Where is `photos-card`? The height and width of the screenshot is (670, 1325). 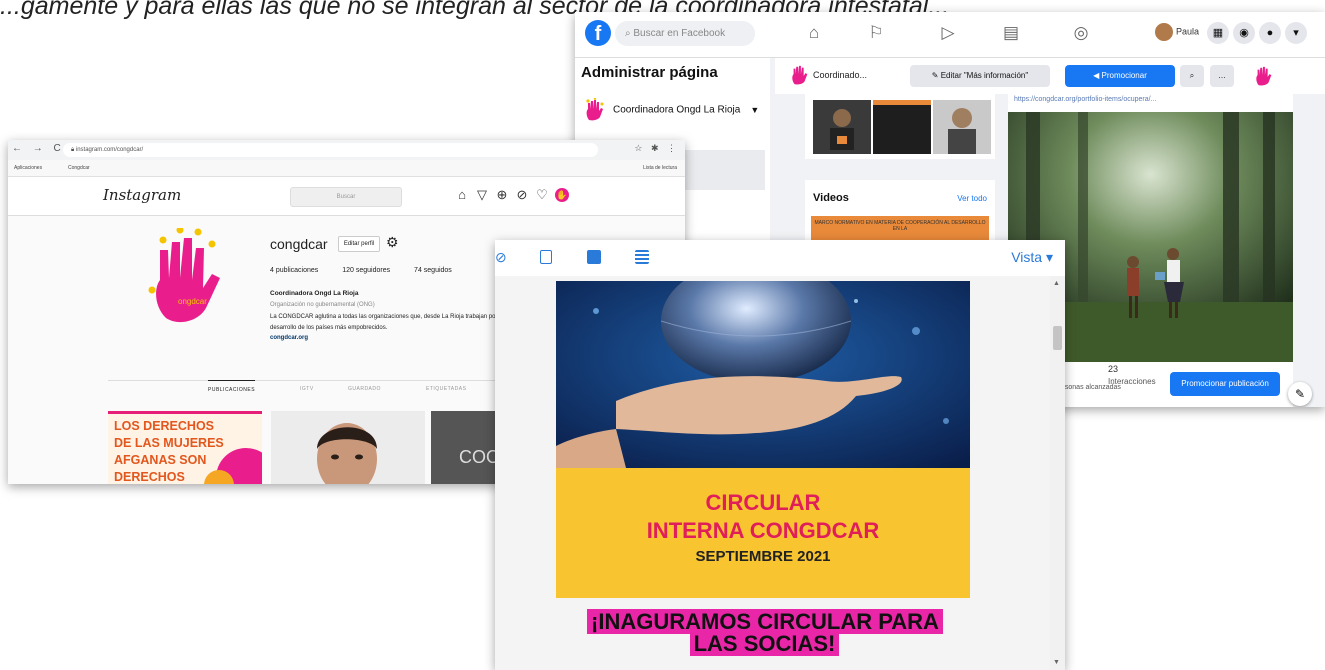 photos-card is located at coordinates (900, 126).